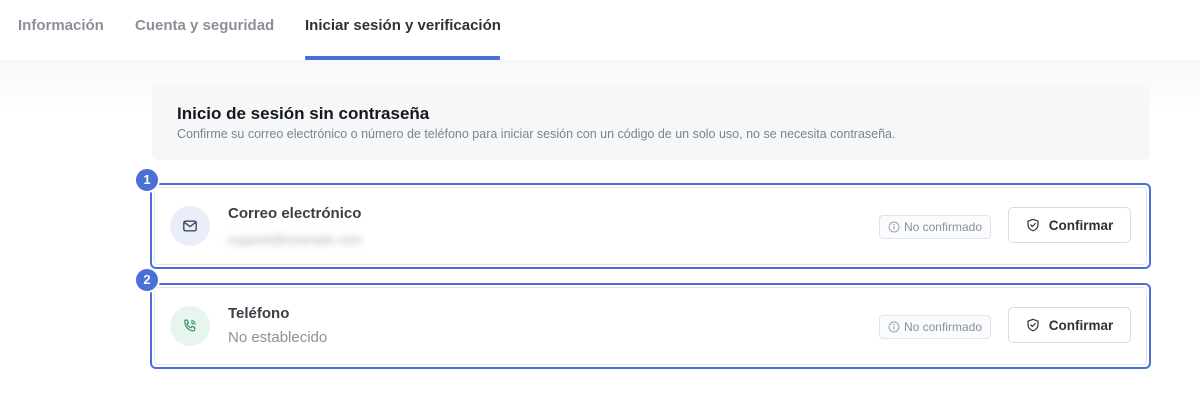 The image size is (1200, 400). Describe the element at coordinates (1081, 325) in the screenshot. I see `phone-confirm-label: Confirmar` at that location.